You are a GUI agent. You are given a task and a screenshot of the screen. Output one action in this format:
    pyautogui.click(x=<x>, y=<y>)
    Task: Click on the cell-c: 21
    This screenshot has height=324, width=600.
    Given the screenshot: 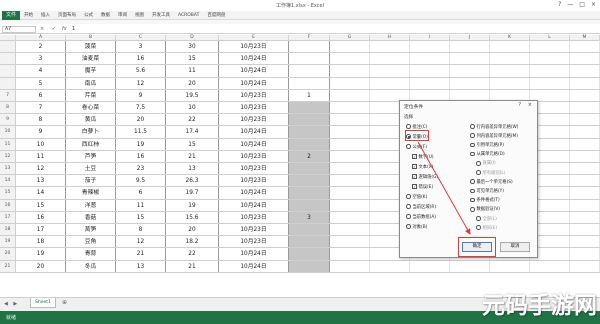 What is the action you would take?
    pyautogui.click(x=141, y=254)
    